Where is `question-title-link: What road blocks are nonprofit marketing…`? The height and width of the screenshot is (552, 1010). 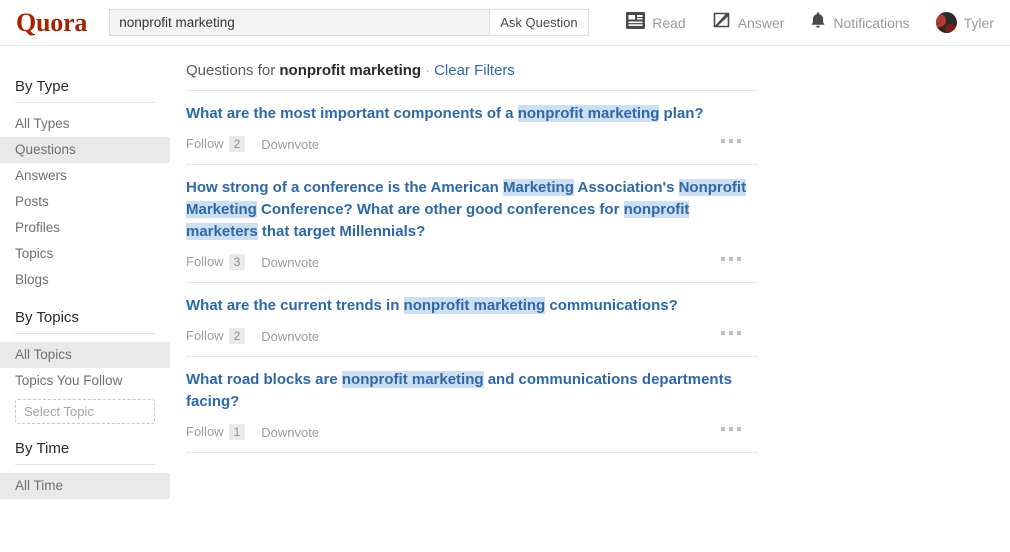
question-title-link: What road blocks are nonprofit marketing… is located at coordinates (472, 391).